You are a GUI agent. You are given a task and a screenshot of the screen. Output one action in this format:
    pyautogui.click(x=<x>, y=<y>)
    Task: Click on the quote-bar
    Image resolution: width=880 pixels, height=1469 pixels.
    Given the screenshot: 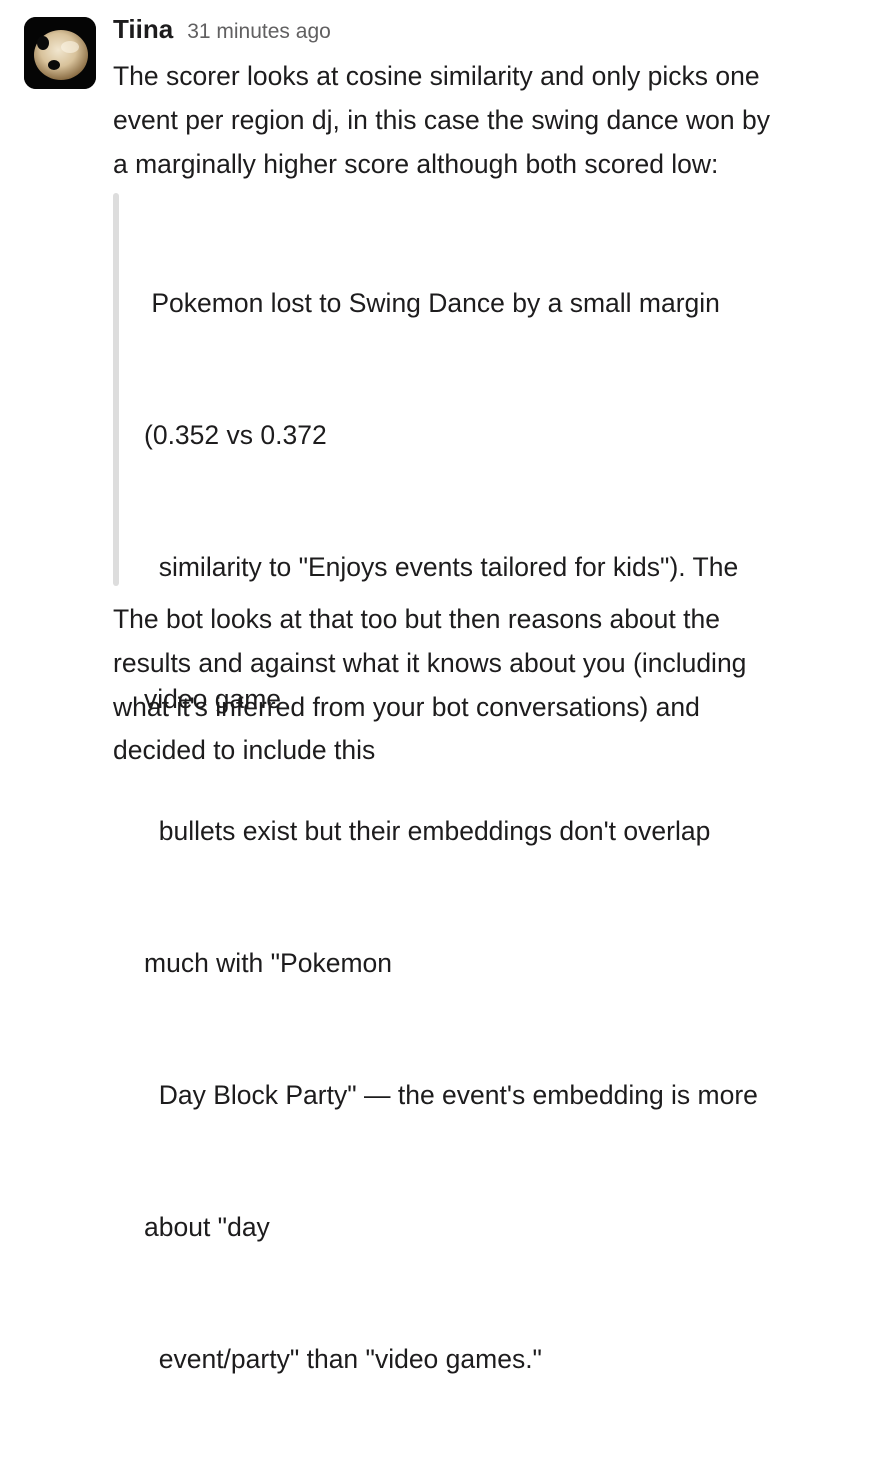 What is the action you would take?
    pyautogui.click(x=116, y=389)
    